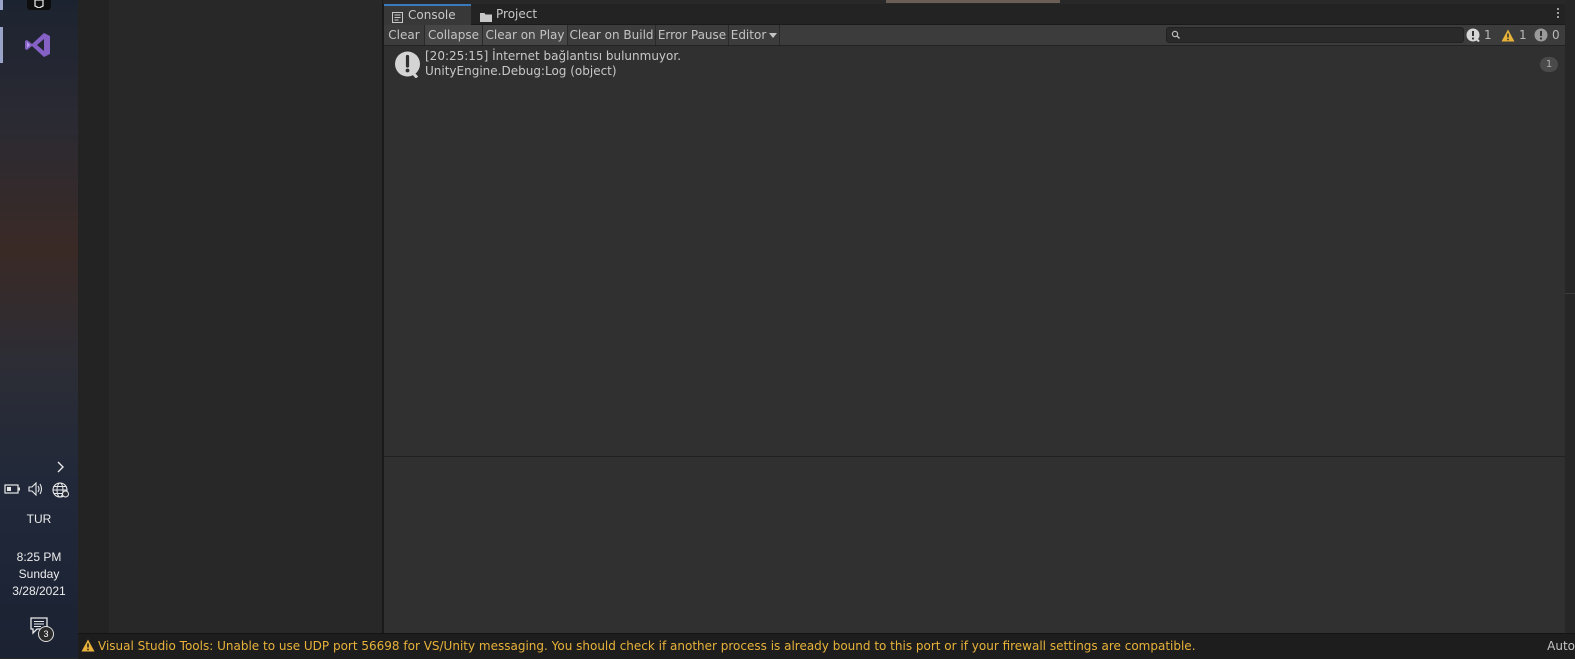 This screenshot has width=1575, height=659. Describe the element at coordinates (1549, 64) in the screenshot. I see `log-entry-count-badge: 1` at that location.